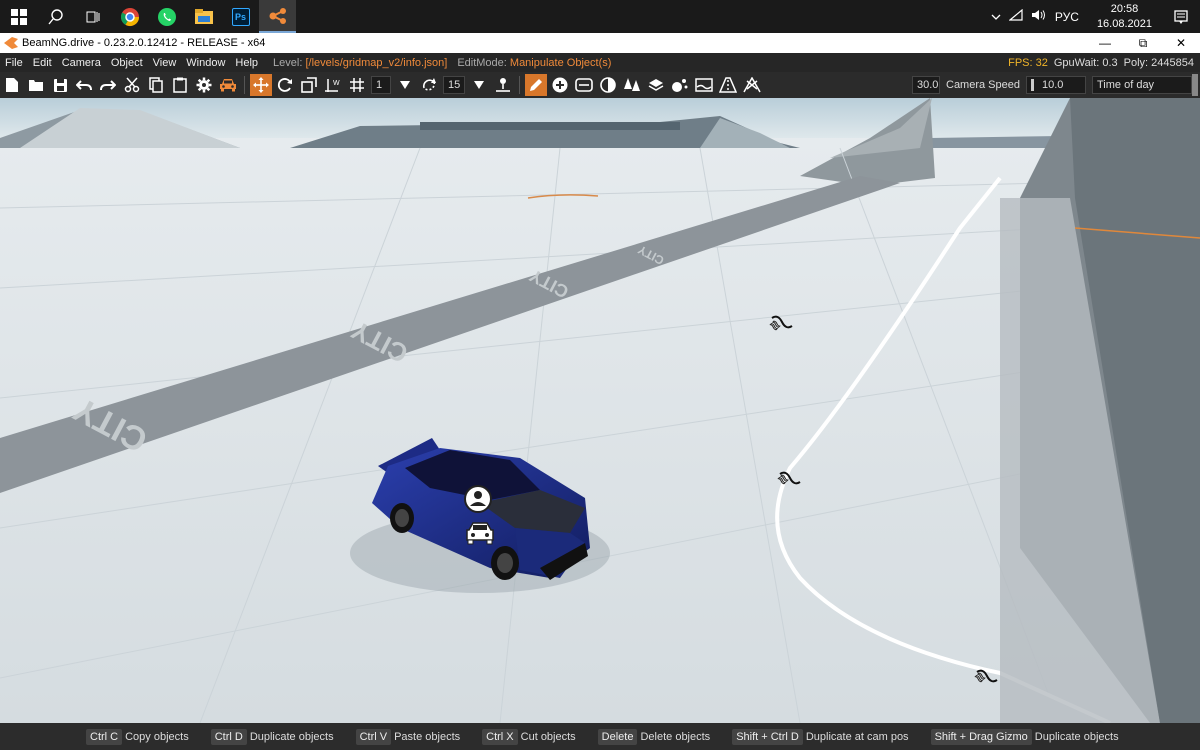 The height and width of the screenshot is (750, 1200). Describe the element at coordinates (704, 85) in the screenshot. I see `river-icon` at that location.